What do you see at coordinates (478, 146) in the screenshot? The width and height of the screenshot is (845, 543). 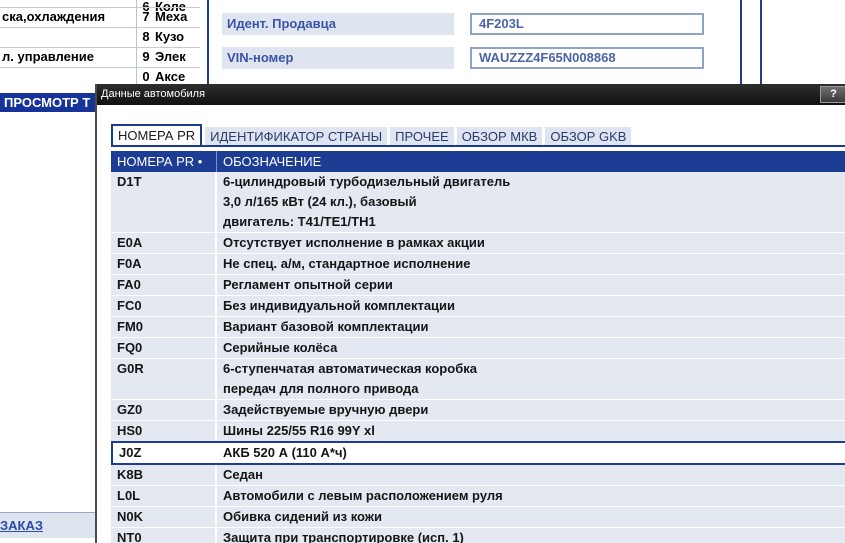 I see `tab-underline` at bounding box center [478, 146].